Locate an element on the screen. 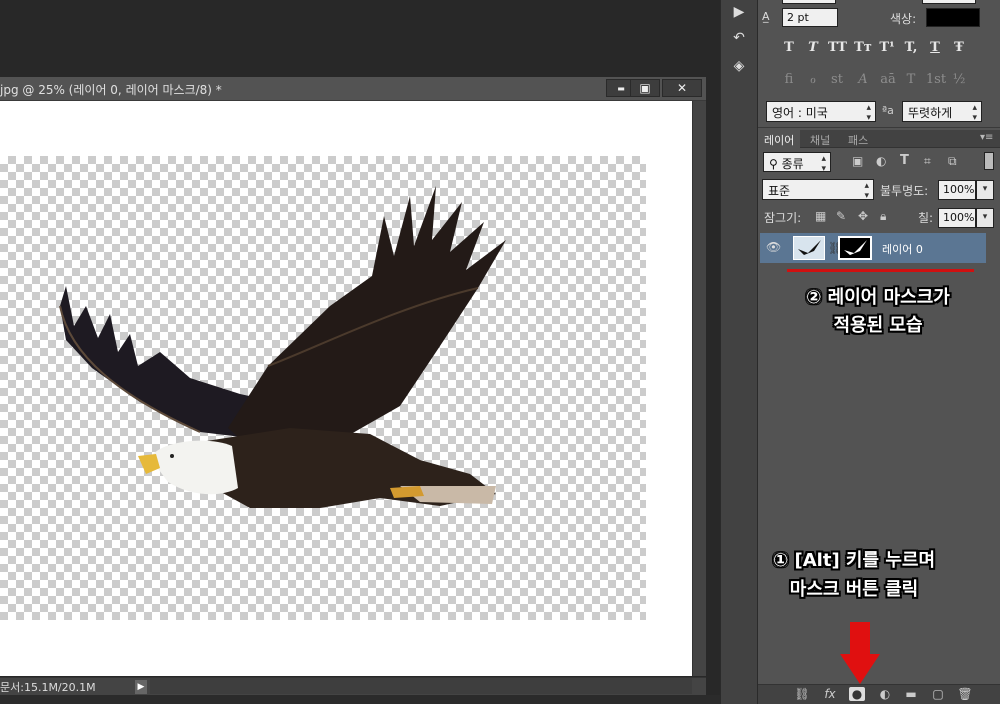 This screenshot has height=704, width=1000. filter-kind-value: 종류 is located at coordinates (792, 164).